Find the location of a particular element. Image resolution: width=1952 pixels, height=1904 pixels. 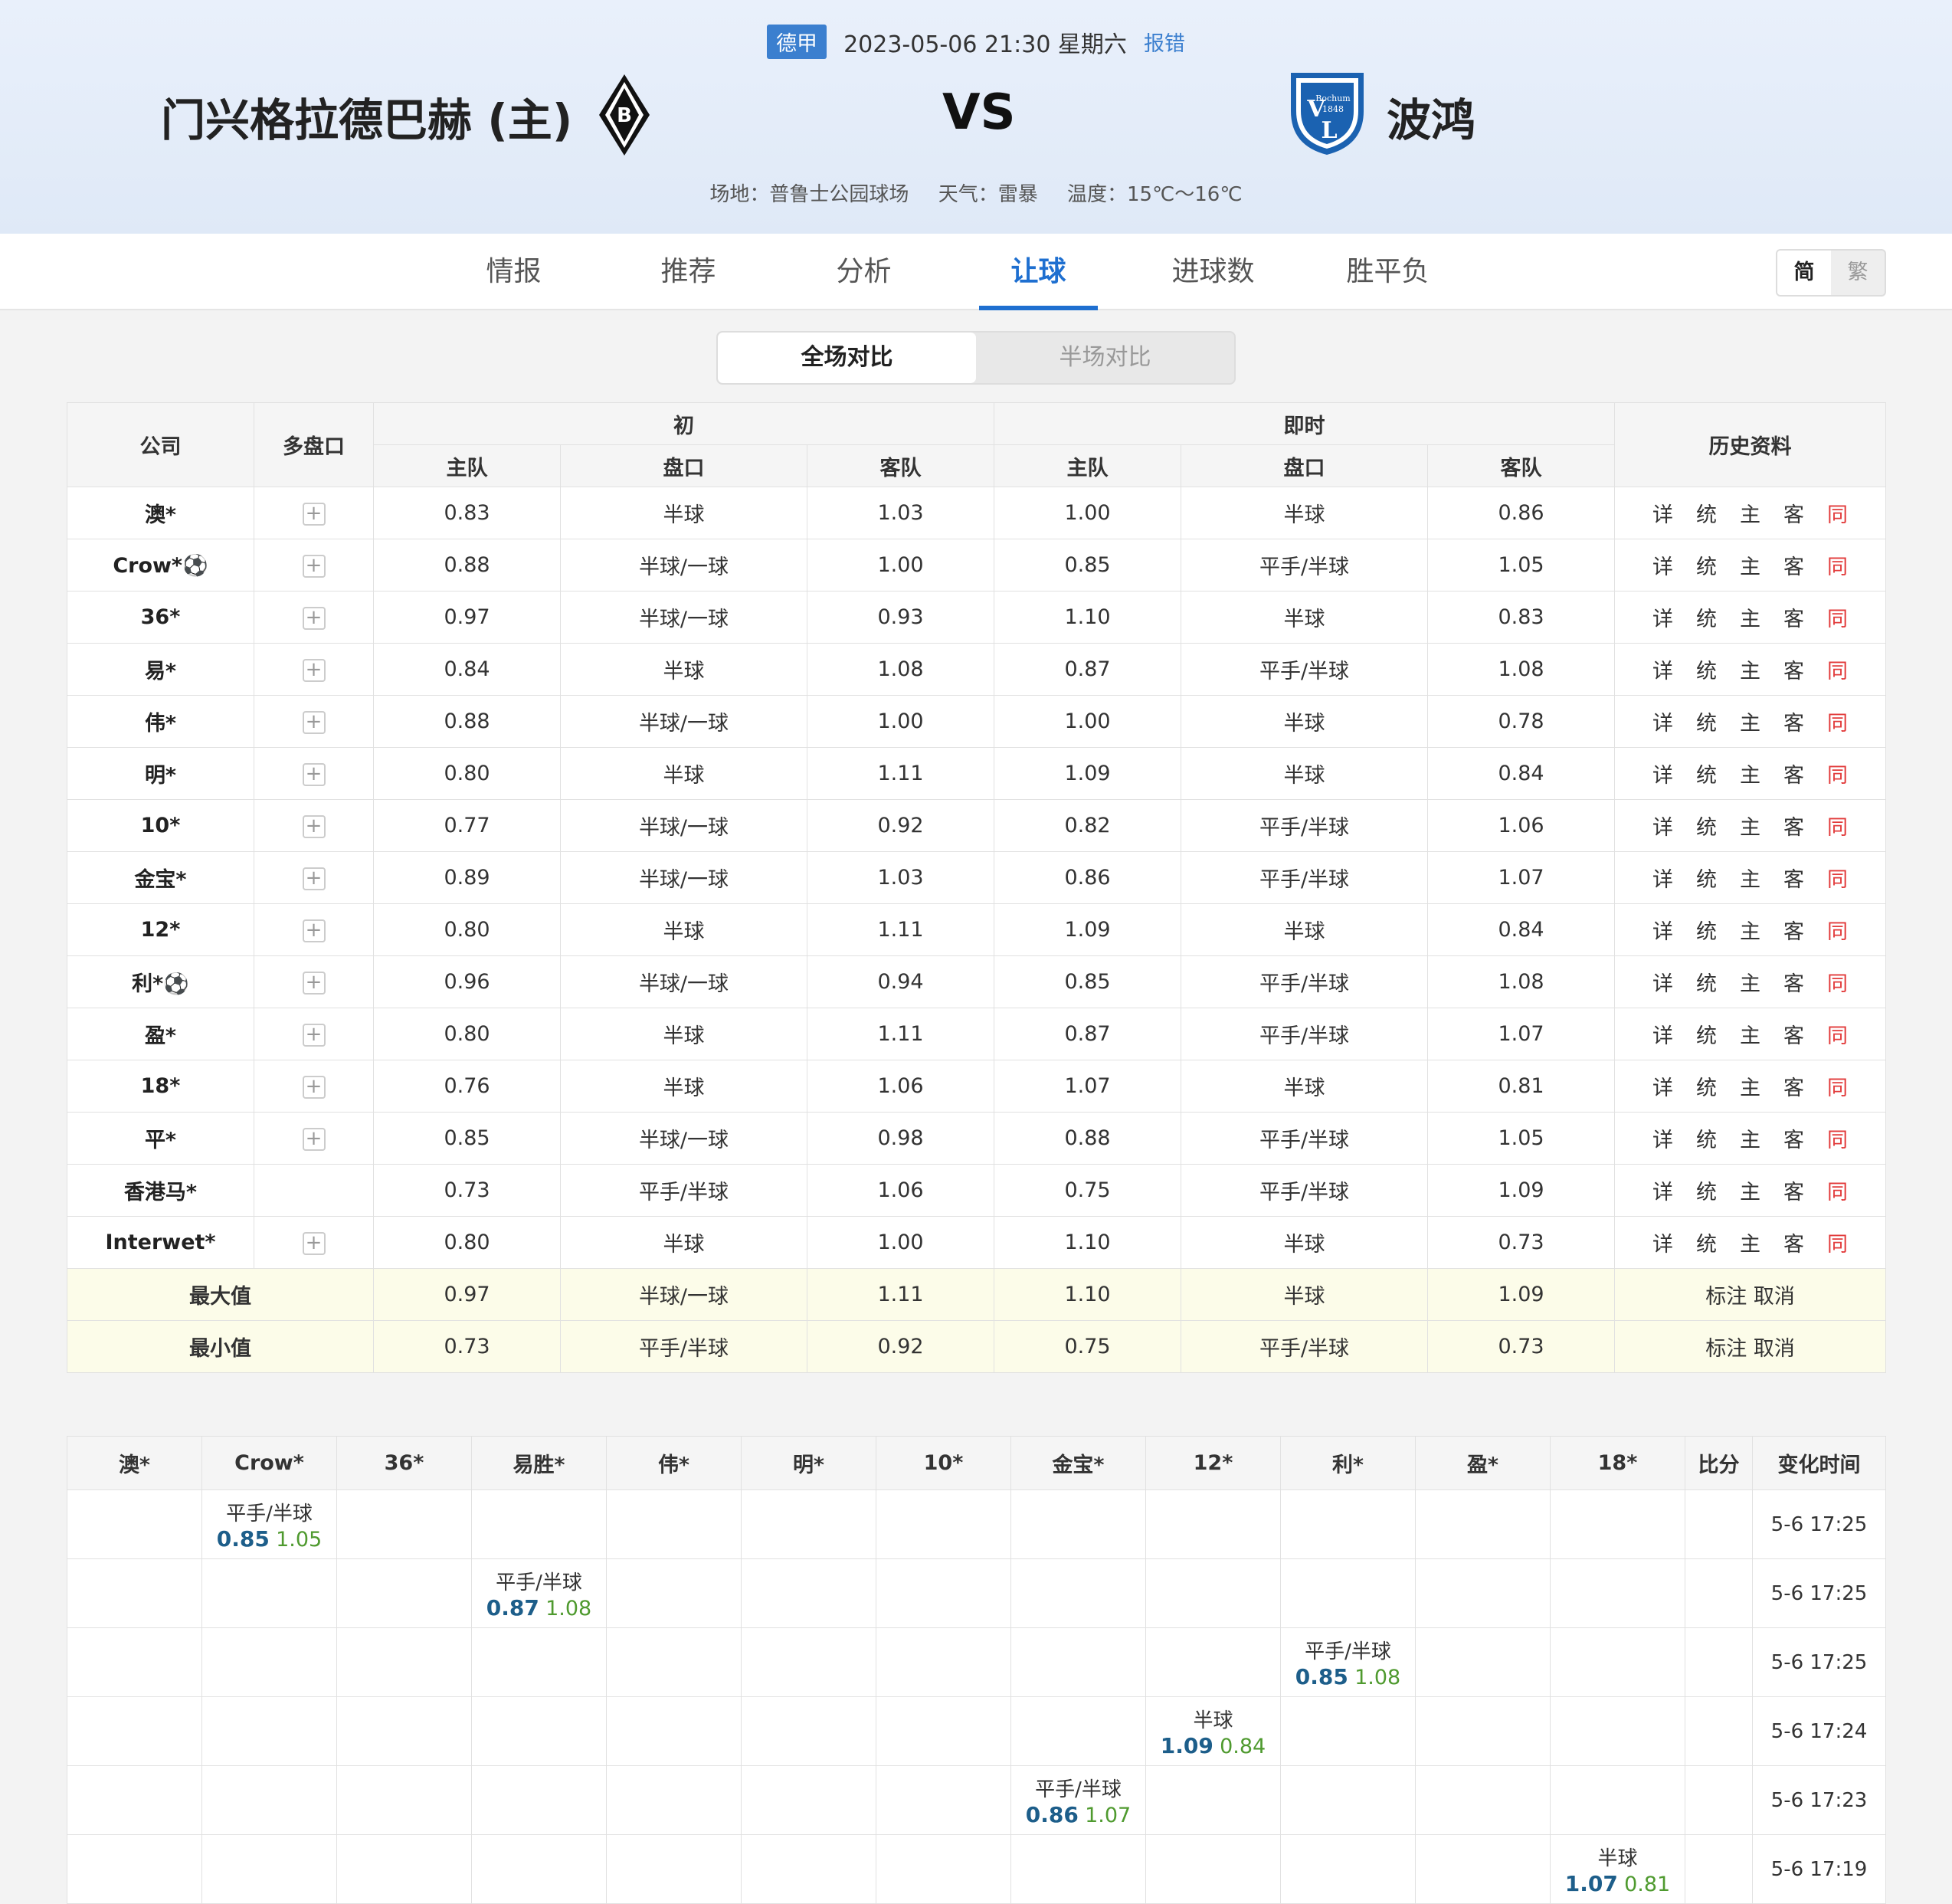

company-name: 36* is located at coordinates (160, 617).